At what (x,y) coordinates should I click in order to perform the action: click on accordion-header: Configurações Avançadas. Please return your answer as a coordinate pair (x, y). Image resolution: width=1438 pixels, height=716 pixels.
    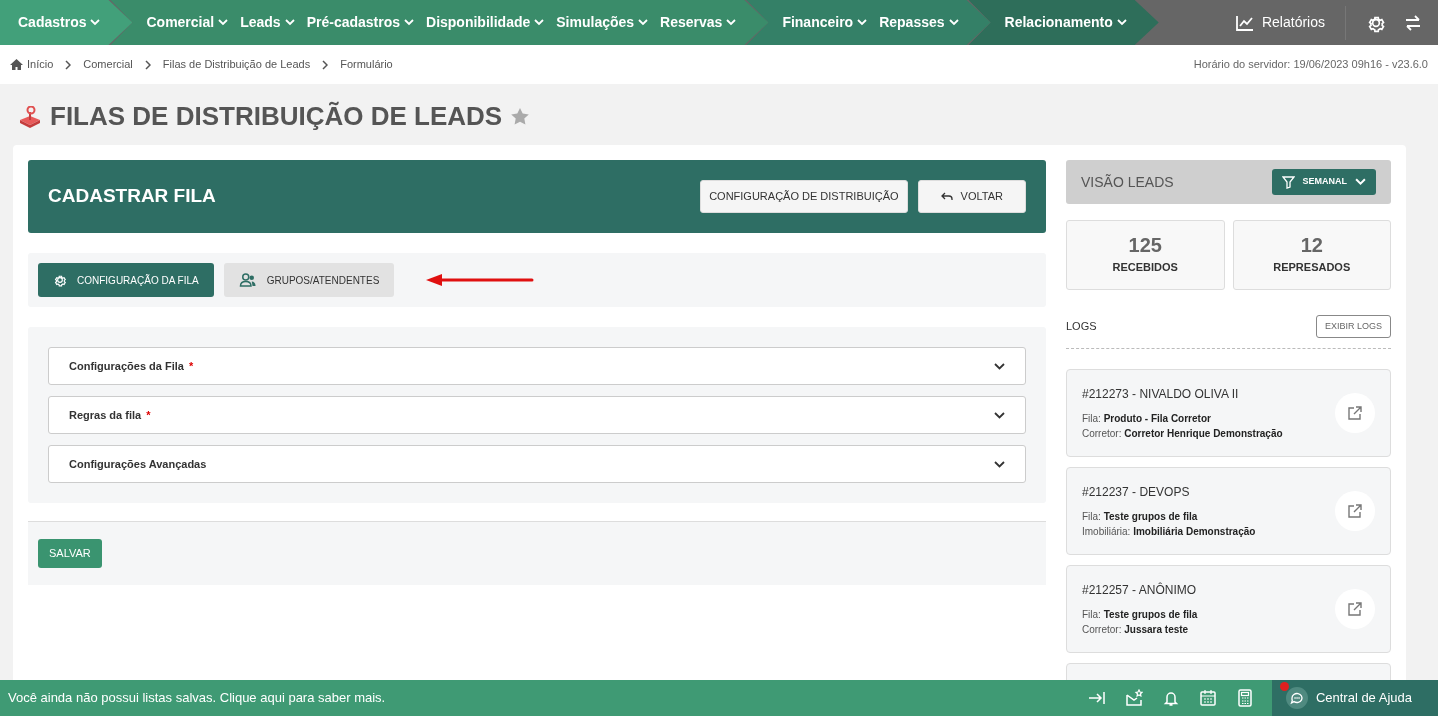
    Looking at the image, I should click on (537, 464).